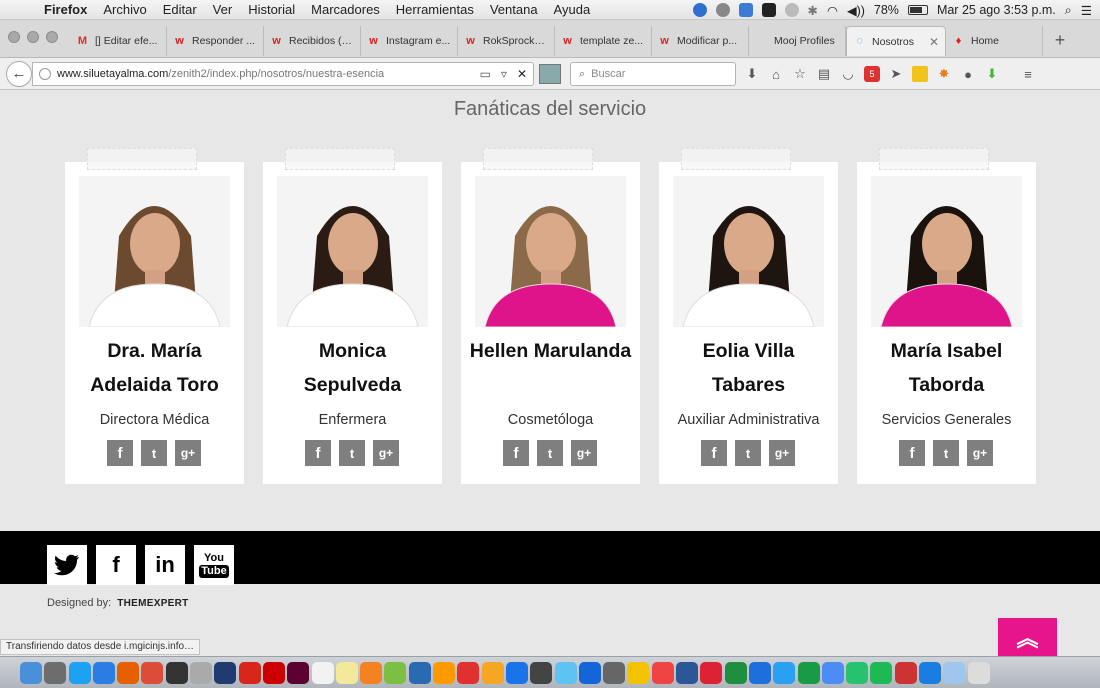  I want to click on wifi-icon: ◠, so click(832, 10).